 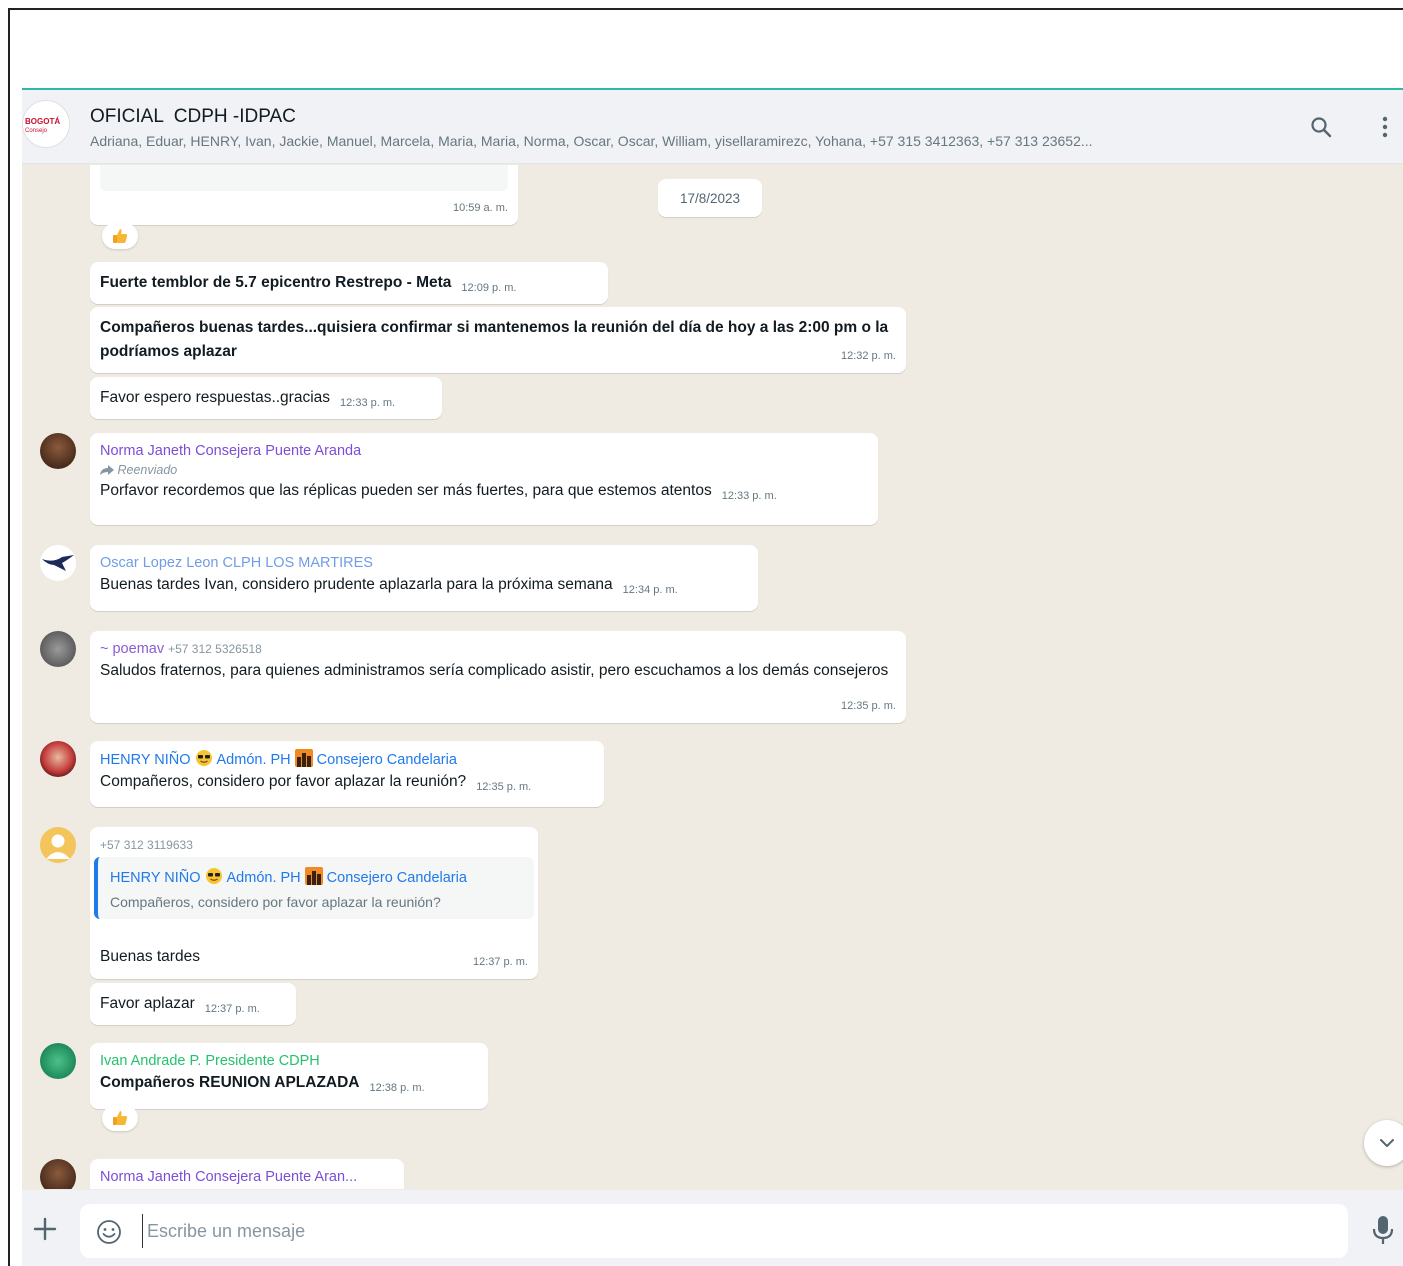 I want to click on avatar-henry, so click(x=58, y=759).